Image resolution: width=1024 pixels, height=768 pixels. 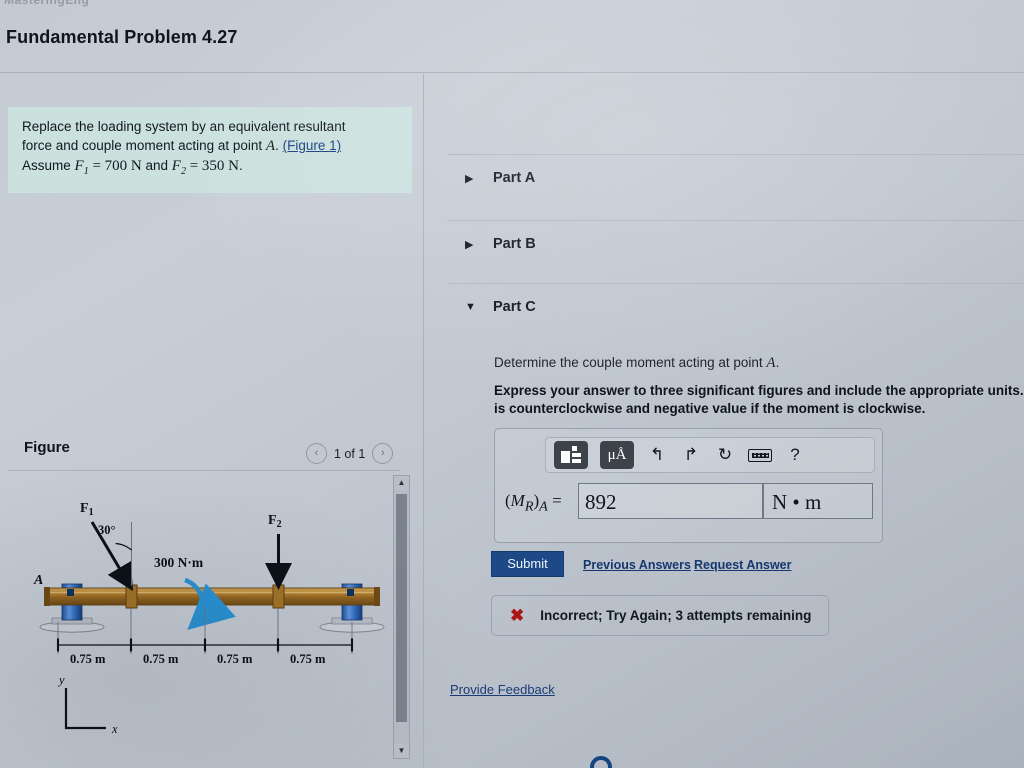 What do you see at coordinates (38, 580) in the screenshot?
I see `label-point-a: A` at bounding box center [38, 580].